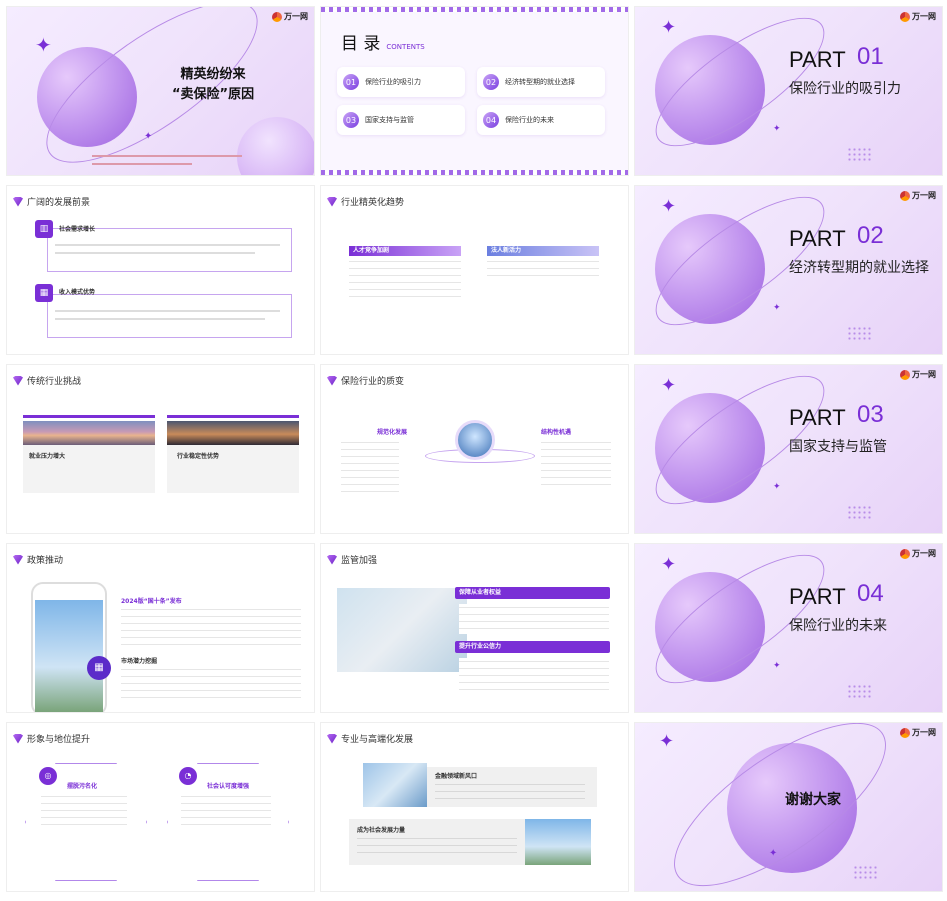 The width and height of the screenshot is (947, 901). What do you see at coordinates (160, 270) in the screenshot?
I see `slide-prospects: 广阔的发展前景 ▥ 社会需求增长 ▦ 收入模式优势` at bounding box center [160, 270].